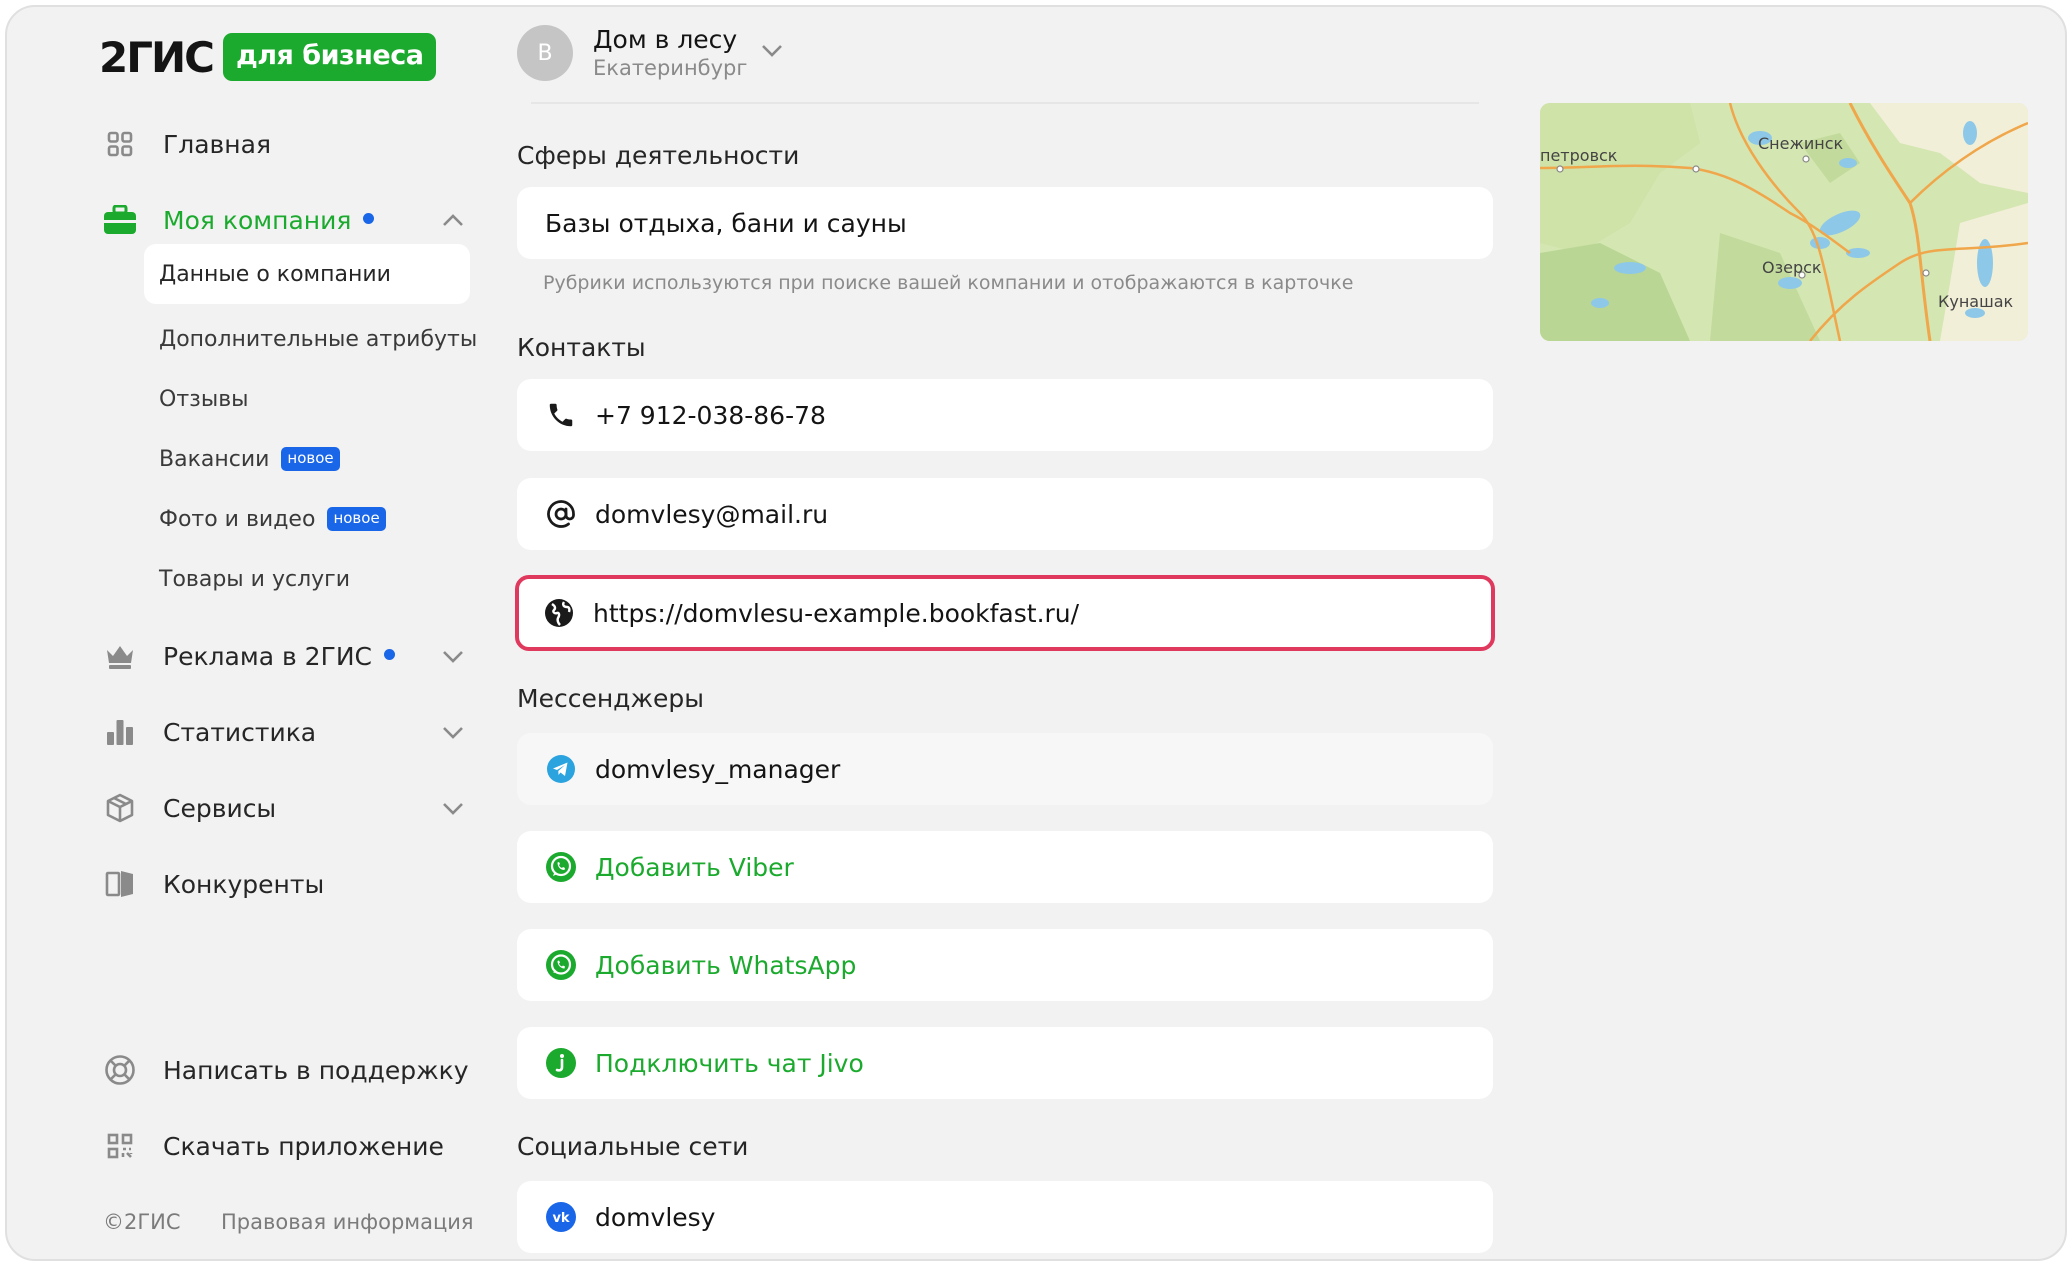 The width and height of the screenshot is (2072, 1266). I want to click on subitem-label: Фото и видео, so click(237, 519).